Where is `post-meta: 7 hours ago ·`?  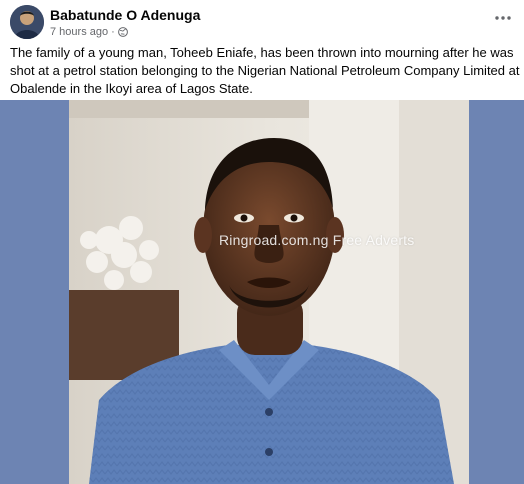
post-meta: 7 hours ago · is located at coordinates (89, 32).